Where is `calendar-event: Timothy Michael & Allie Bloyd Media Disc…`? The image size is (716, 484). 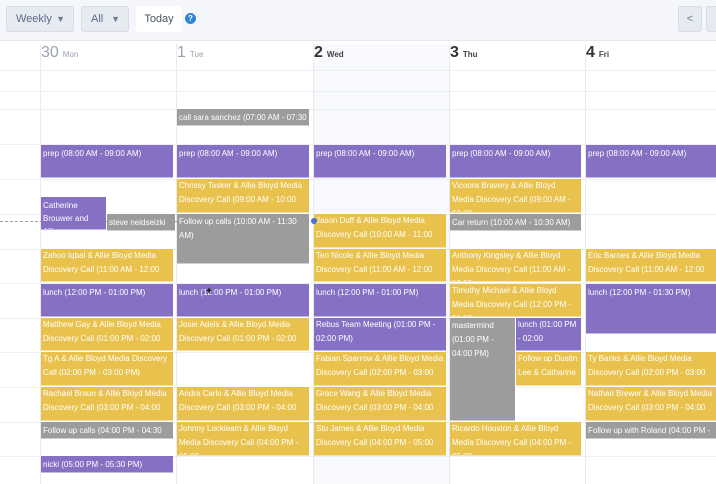
calendar-event: Timothy Michael & Allie Bloyd Media Disc… is located at coordinates (515, 300).